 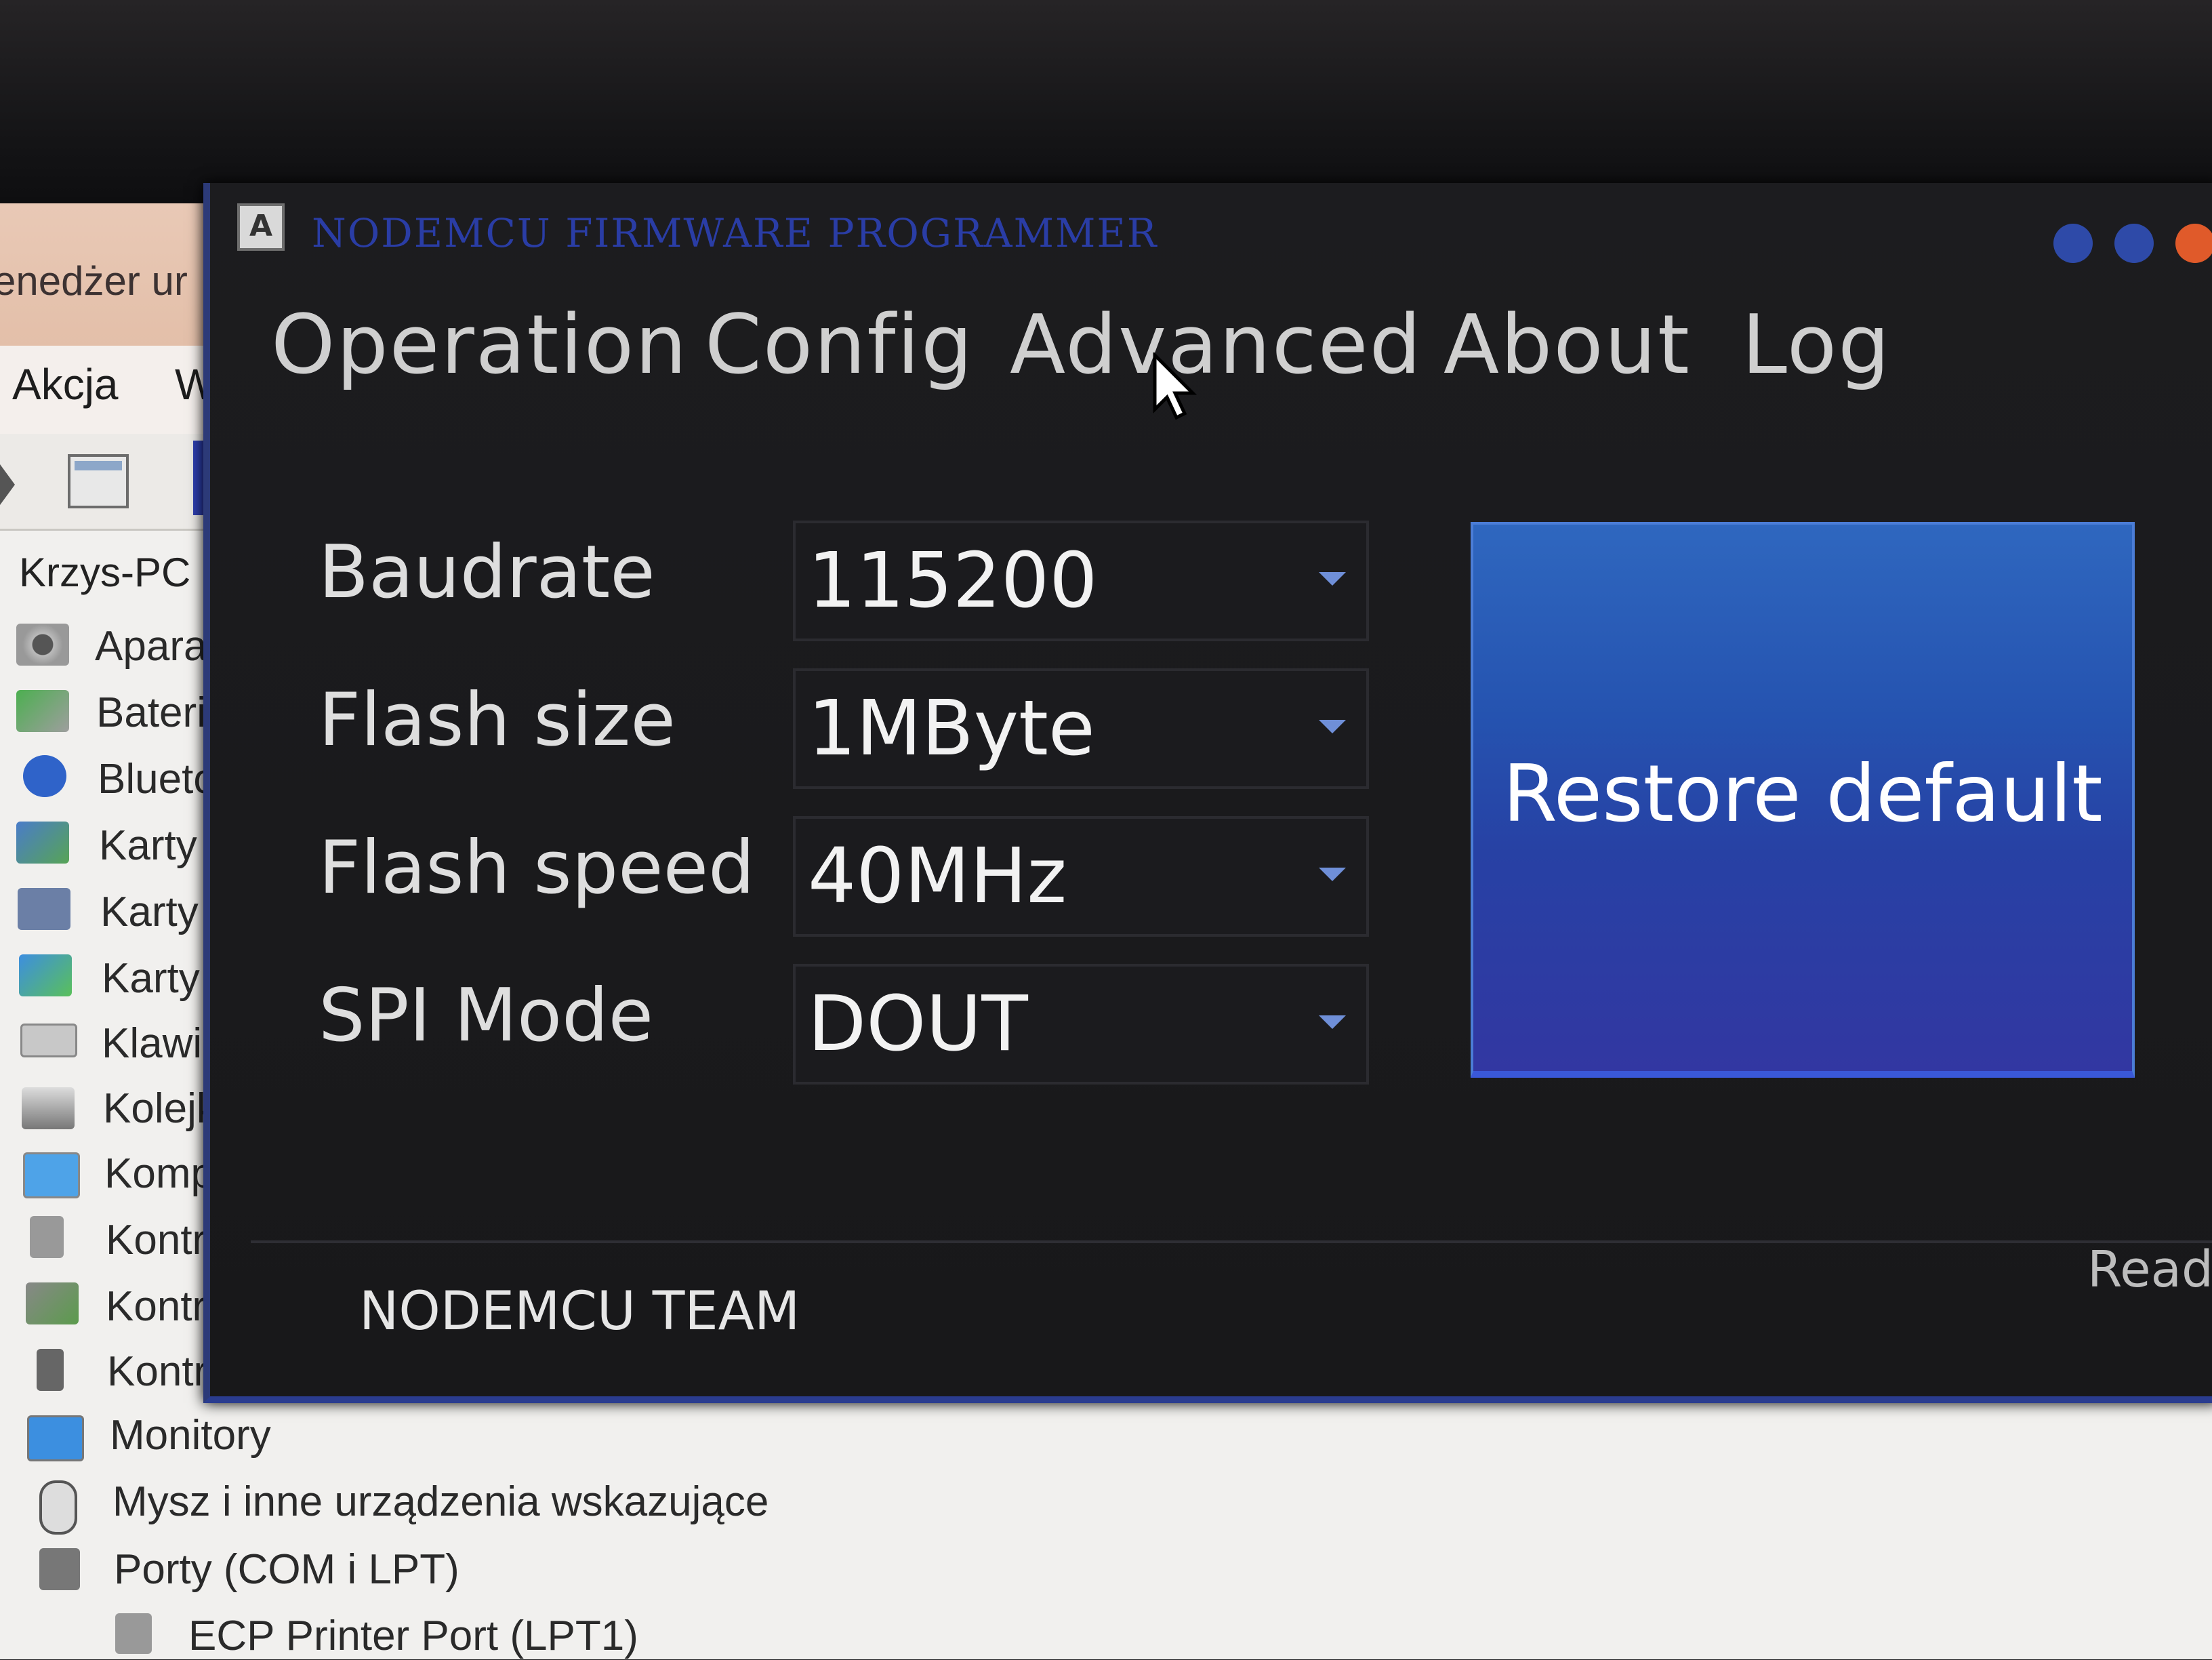 I want to click on flash-speed-value: 40MHz, so click(x=938, y=876).